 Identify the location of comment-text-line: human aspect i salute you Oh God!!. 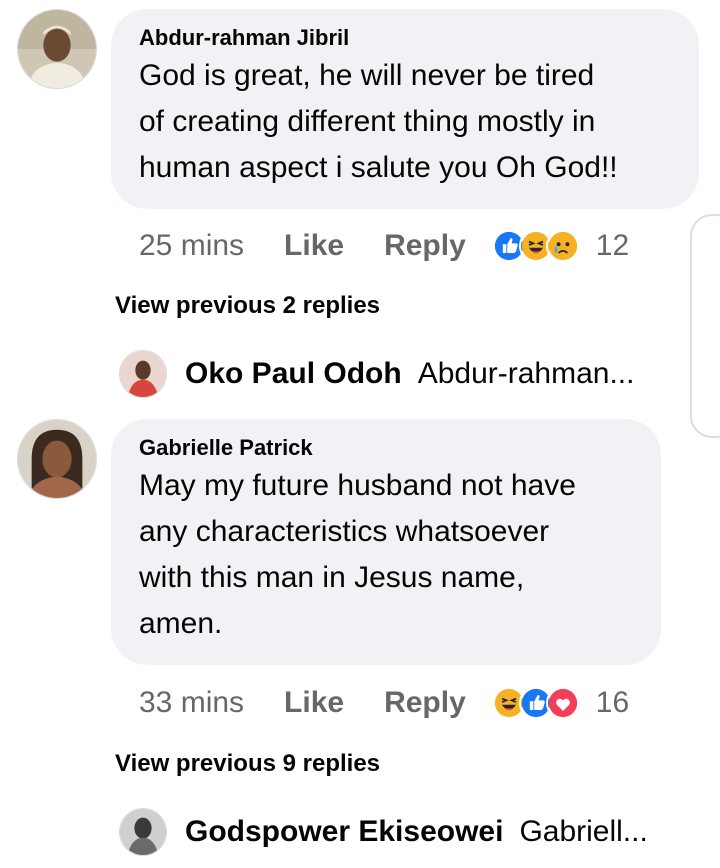
(378, 167).